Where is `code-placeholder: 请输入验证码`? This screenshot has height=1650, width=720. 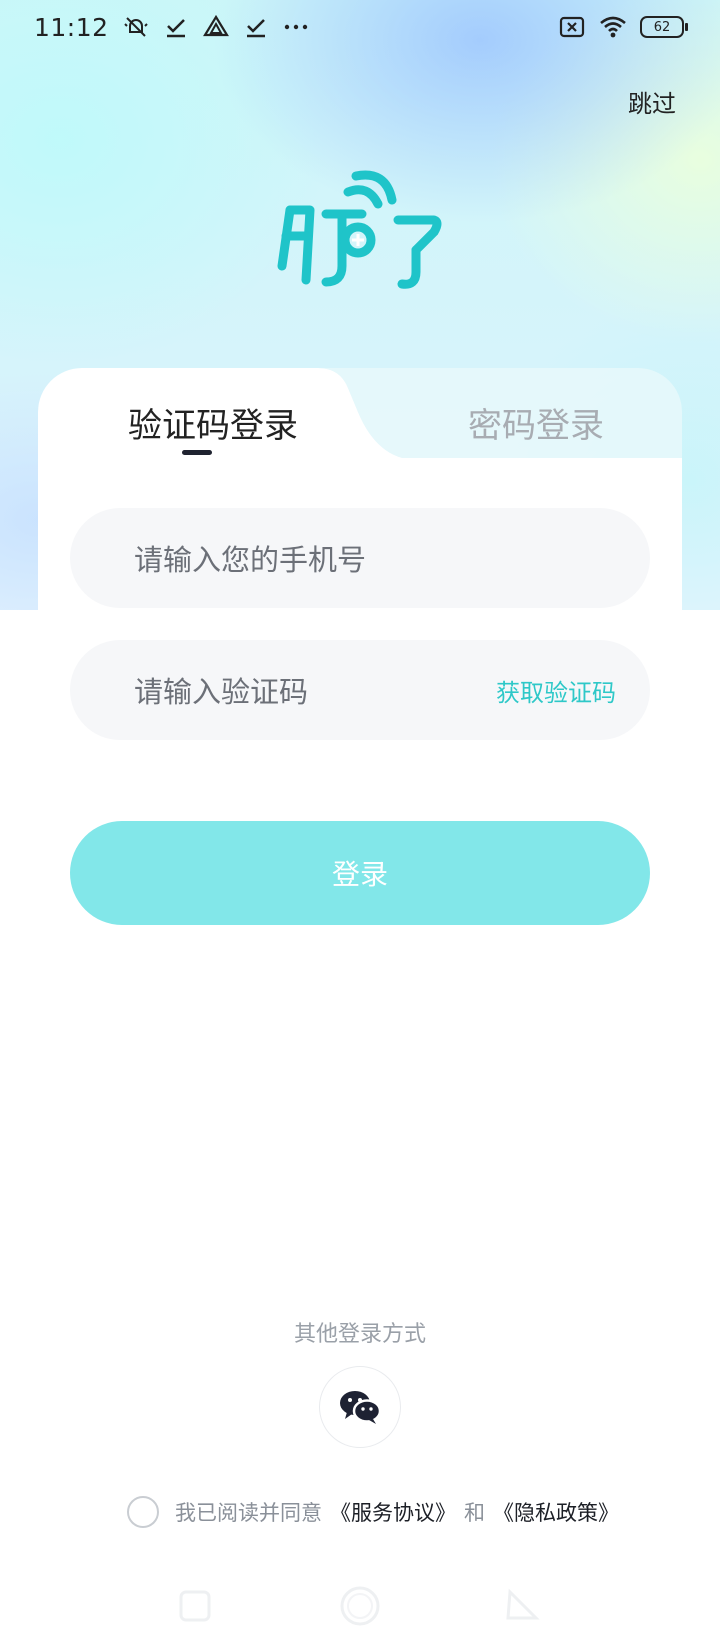
code-placeholder: 请输入验证码 is located at coordinates (221, 692).